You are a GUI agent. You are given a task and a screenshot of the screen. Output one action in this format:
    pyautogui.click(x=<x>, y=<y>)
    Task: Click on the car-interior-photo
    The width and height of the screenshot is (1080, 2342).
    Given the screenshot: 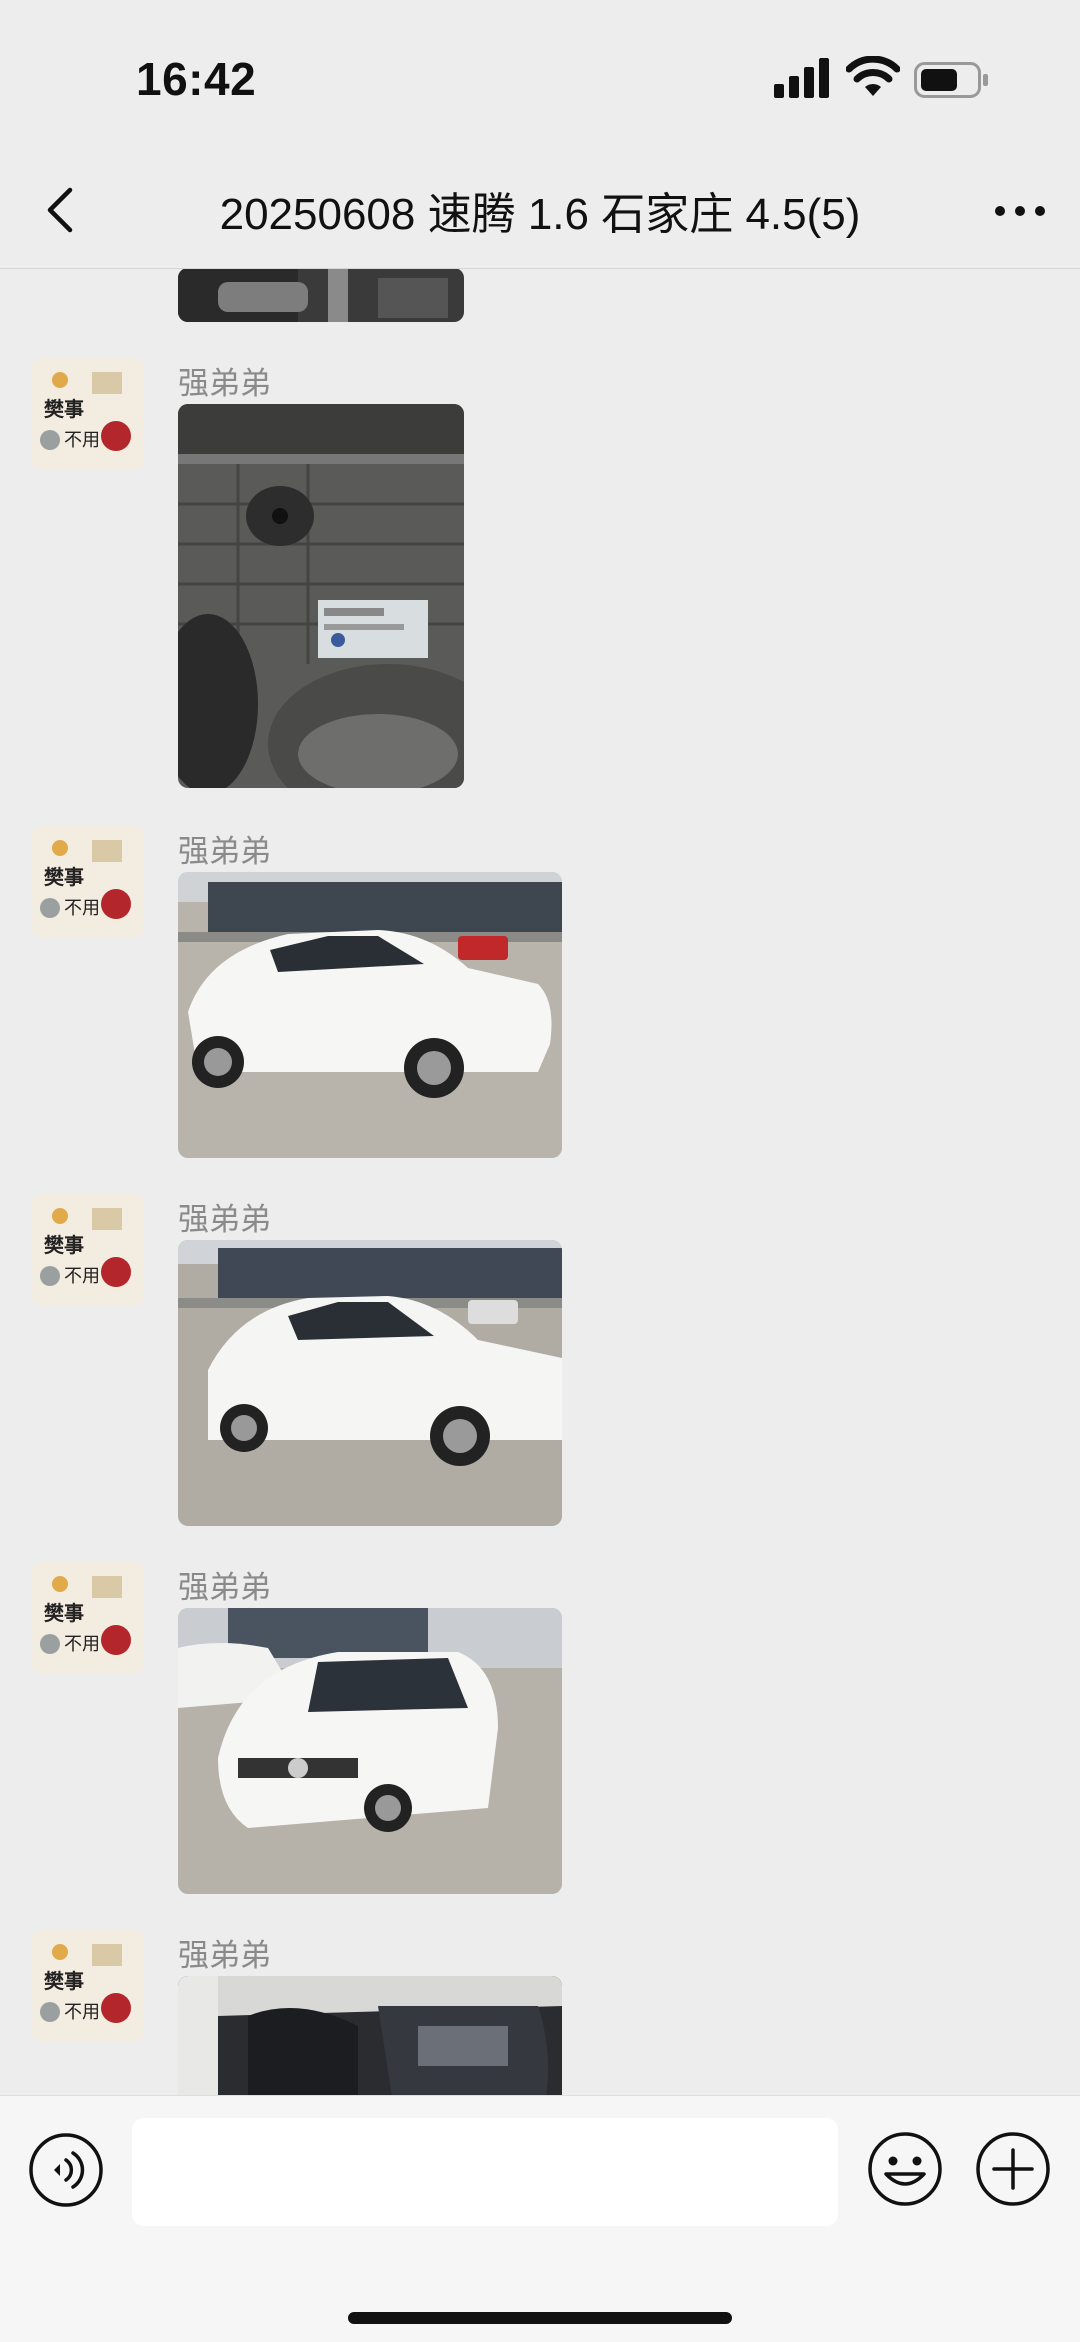 What is the action you would take?
    pyautogui.click(x=370, y=2035)
    